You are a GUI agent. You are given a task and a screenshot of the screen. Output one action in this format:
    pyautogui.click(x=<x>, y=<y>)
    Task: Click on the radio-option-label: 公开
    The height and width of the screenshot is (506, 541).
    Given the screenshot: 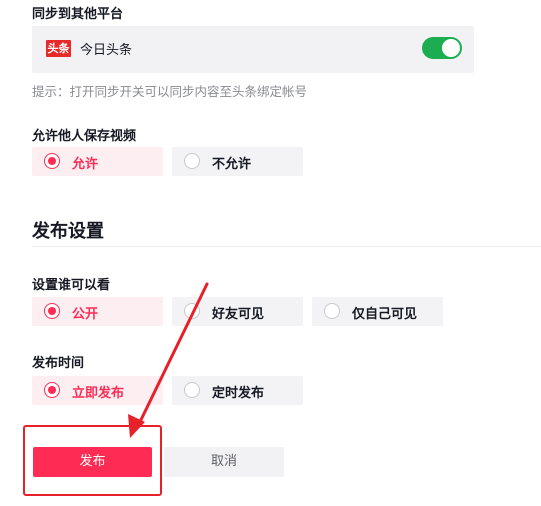 What is the action you would take?
    pyautogui.click(x=85, y=314)
    